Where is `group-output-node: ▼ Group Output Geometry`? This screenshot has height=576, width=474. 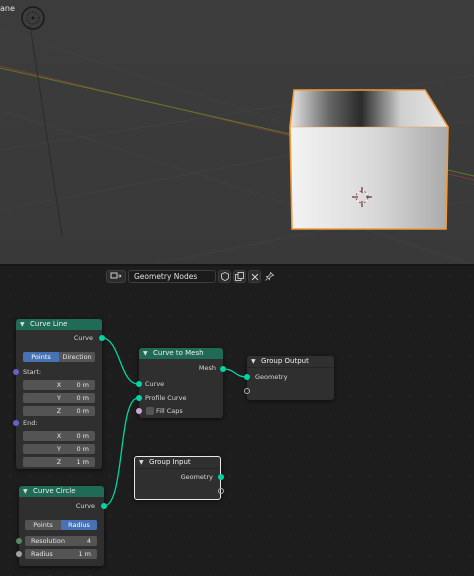 group-output-node: ▼ Group Output Geometry is located at coordinates (289, 378).